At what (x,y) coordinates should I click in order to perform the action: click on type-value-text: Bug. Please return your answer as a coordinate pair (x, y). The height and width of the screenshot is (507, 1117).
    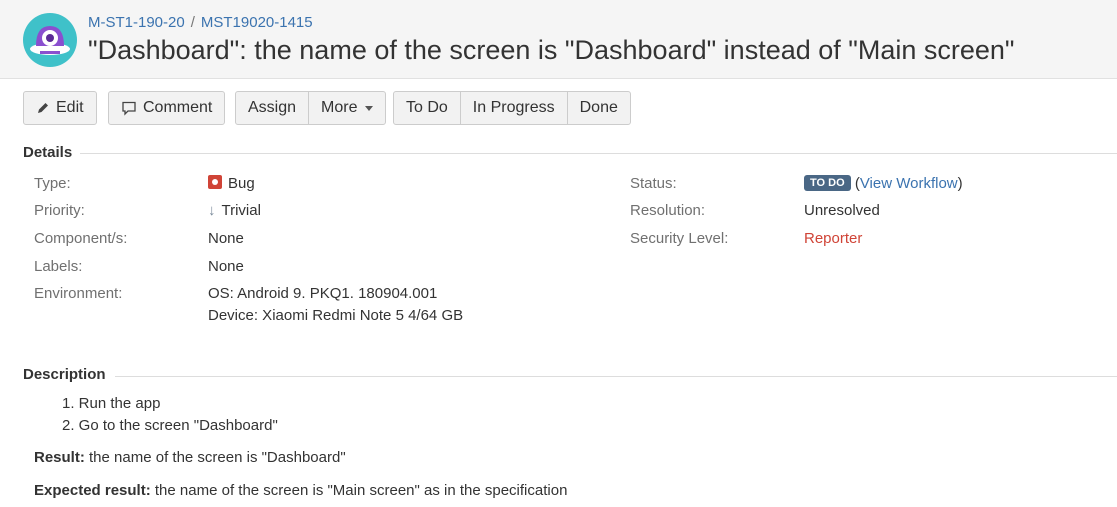
    Looking at the image, I should click on (241, 183).